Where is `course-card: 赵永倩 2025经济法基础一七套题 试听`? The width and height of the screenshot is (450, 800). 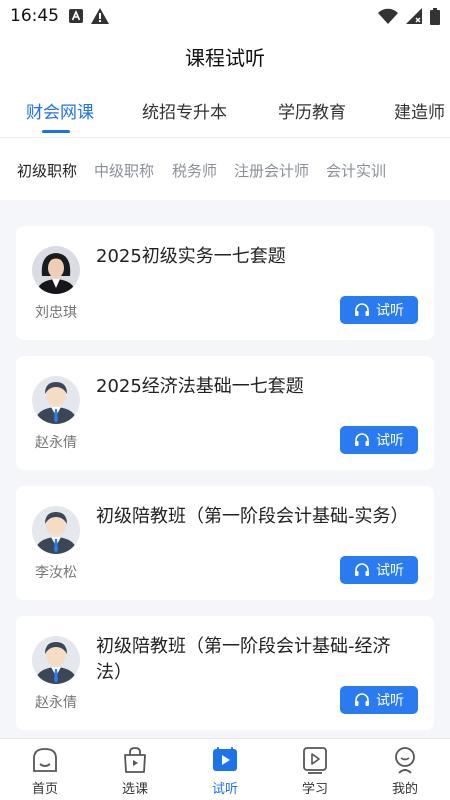 course-card: 赵永倩 2025经济法基础一七套题 试听 is located at coordinates (225, 413).